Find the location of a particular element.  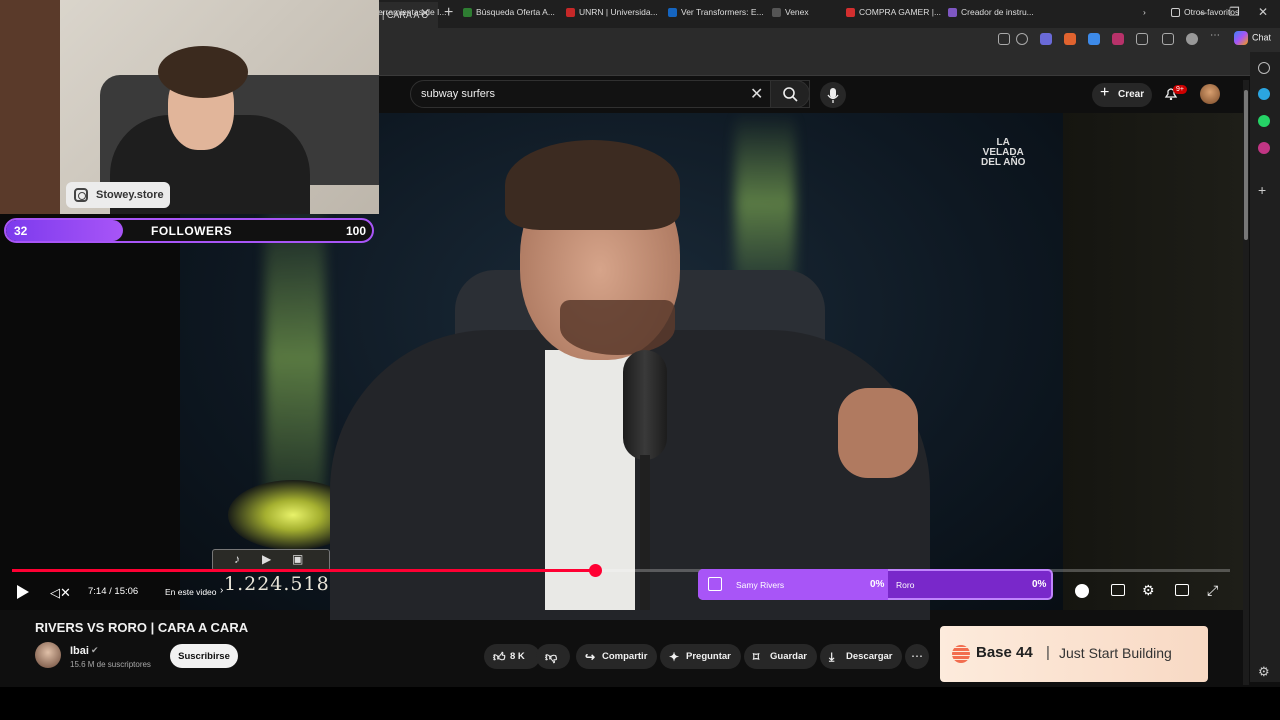

bookmark-item: Venex is located at coordinates (790, 12).